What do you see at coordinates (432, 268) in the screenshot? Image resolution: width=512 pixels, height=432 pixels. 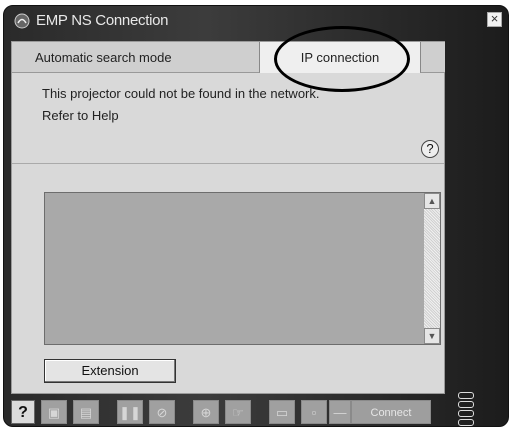 I see `list-scrollbar: ▲ ▼` at bounding box center [432, 268].